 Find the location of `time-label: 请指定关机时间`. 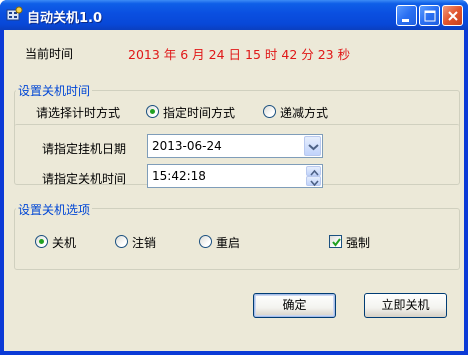

time-label: 请指定关机时间 is located at coordinates (84, 179).